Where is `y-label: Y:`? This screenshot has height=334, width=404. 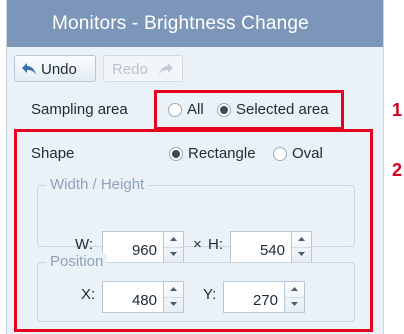 y-label: Y: is located at coordinates (210, 294).